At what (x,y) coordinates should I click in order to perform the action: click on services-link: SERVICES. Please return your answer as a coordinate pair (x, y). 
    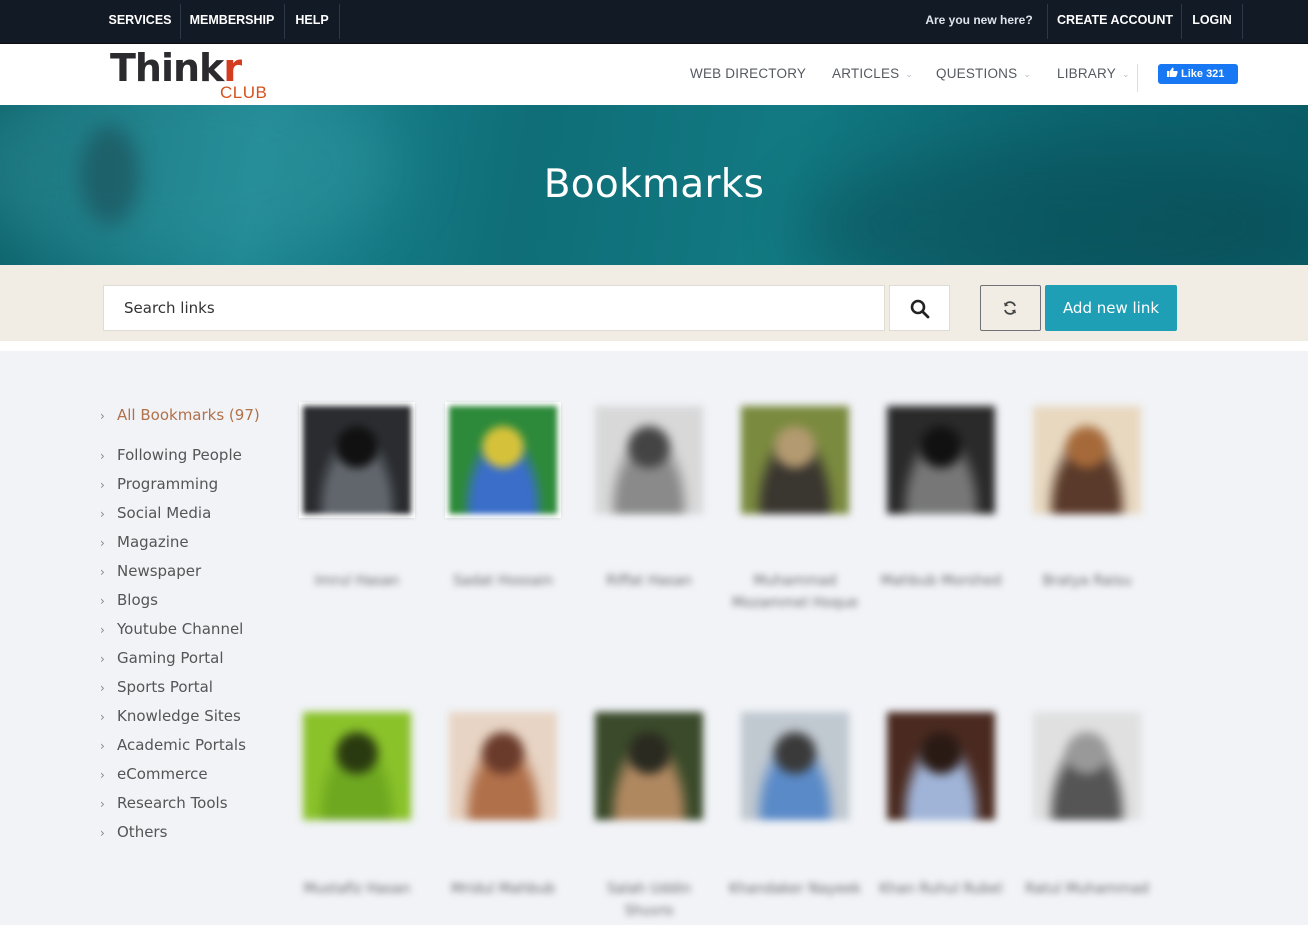
    Looking at the image, I should click on (140, 21).